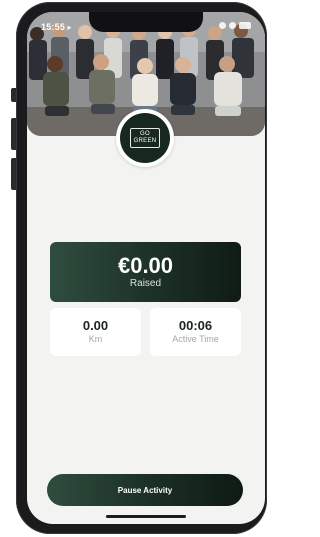 The height and width of the screenshot is (537, 320). I want to click on home-indicator, so click(146, 516).